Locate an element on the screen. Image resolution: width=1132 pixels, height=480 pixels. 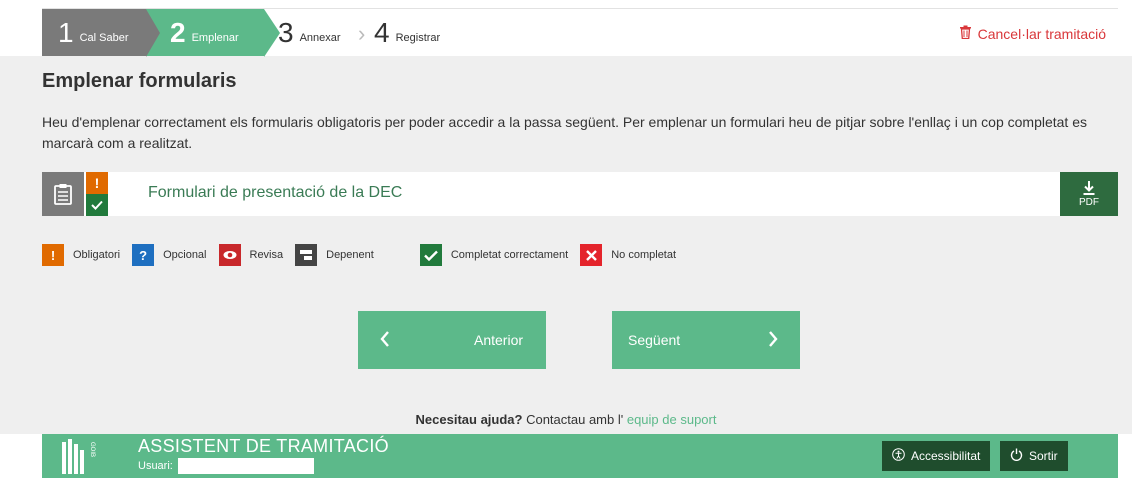
previous-label: Anterior is located at coordinates (499, 340).